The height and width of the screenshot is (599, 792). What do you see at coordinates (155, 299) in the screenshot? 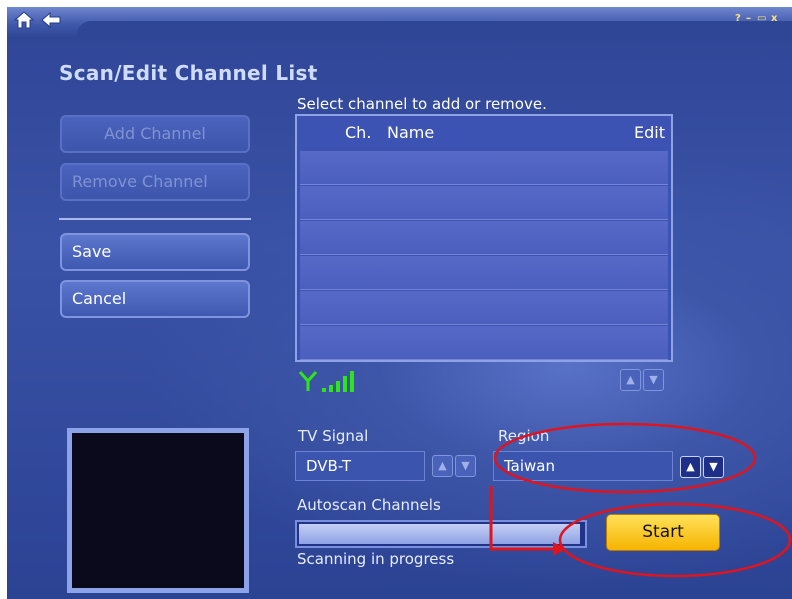
I see `cancel-button: Cancel` at bounding box center [155, 299].